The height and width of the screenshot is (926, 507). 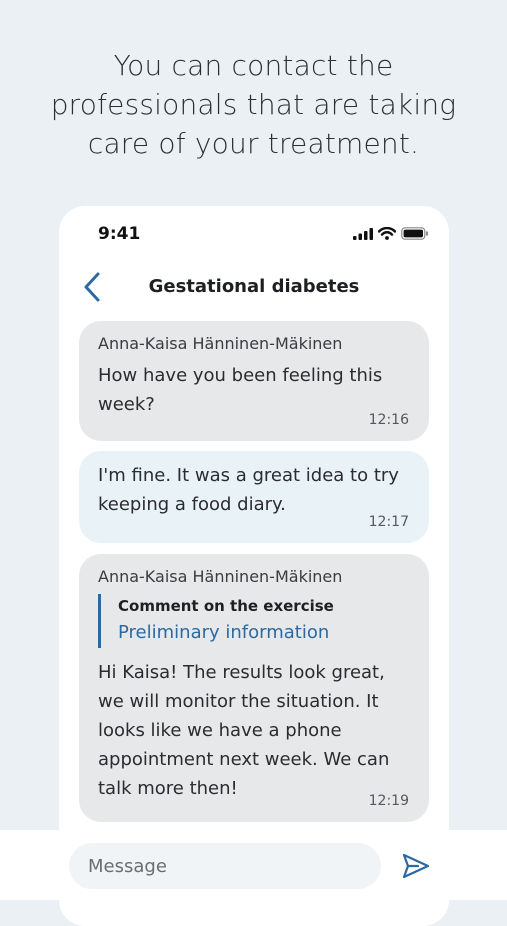 I want to click on message-line: Hi Kaisa! The results look great,, so click(x=241, y=672).